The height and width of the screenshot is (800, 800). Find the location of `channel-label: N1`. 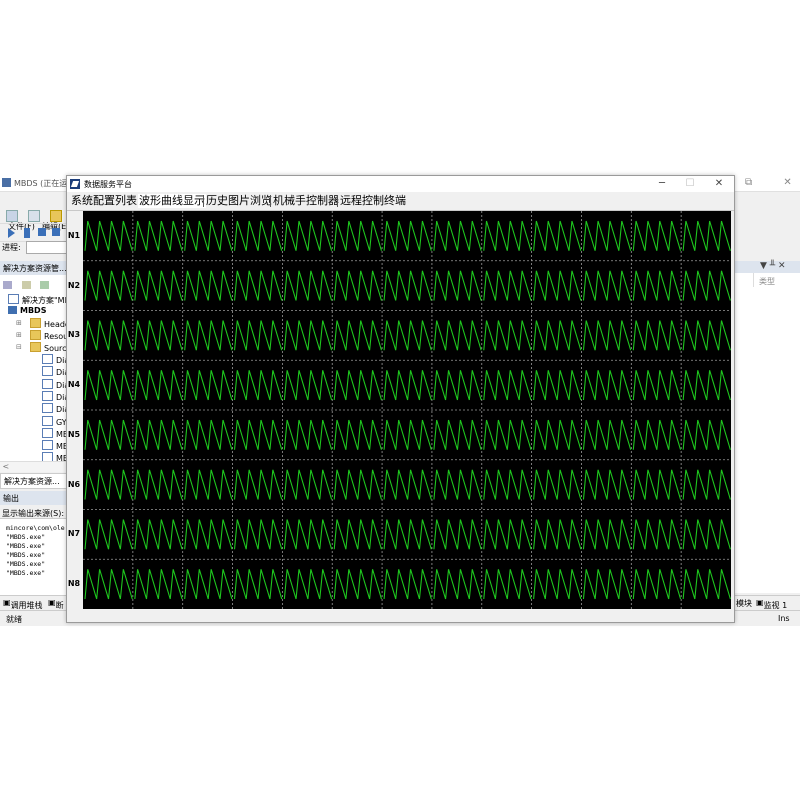

channel-label: N1 is located at coordinates (74, 235).